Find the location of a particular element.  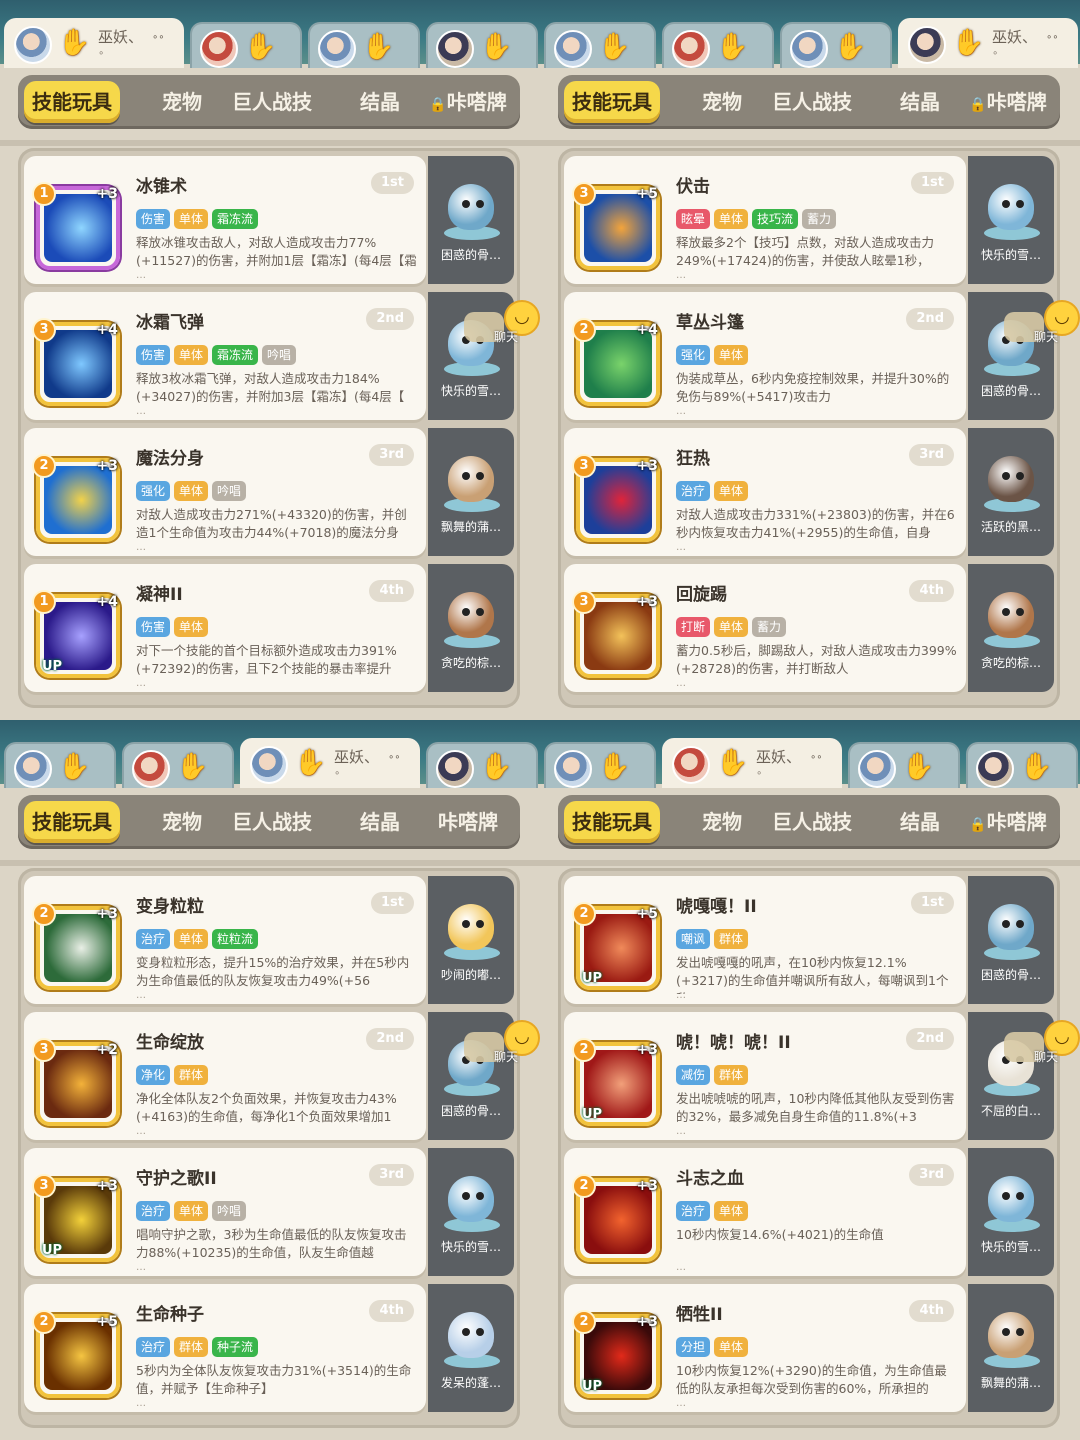

skill-icon: 2 +5 is located at coordinates (76, 1354).